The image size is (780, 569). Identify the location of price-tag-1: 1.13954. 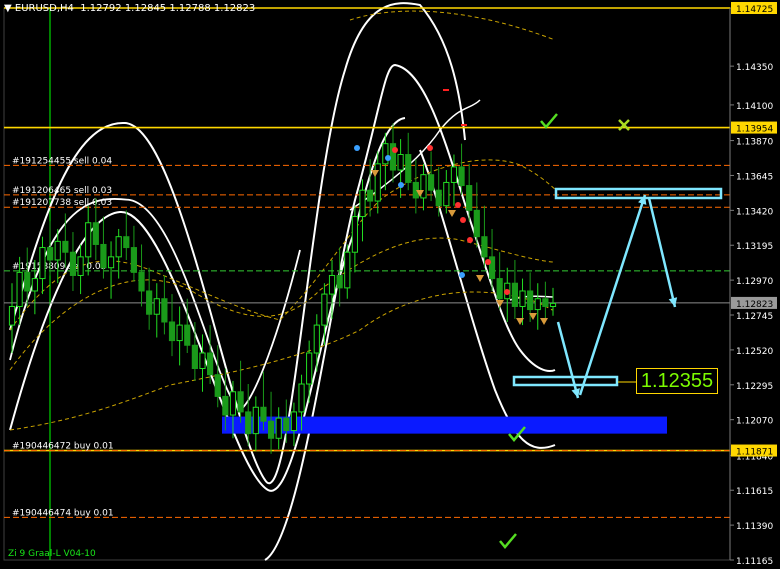
(754, 130).